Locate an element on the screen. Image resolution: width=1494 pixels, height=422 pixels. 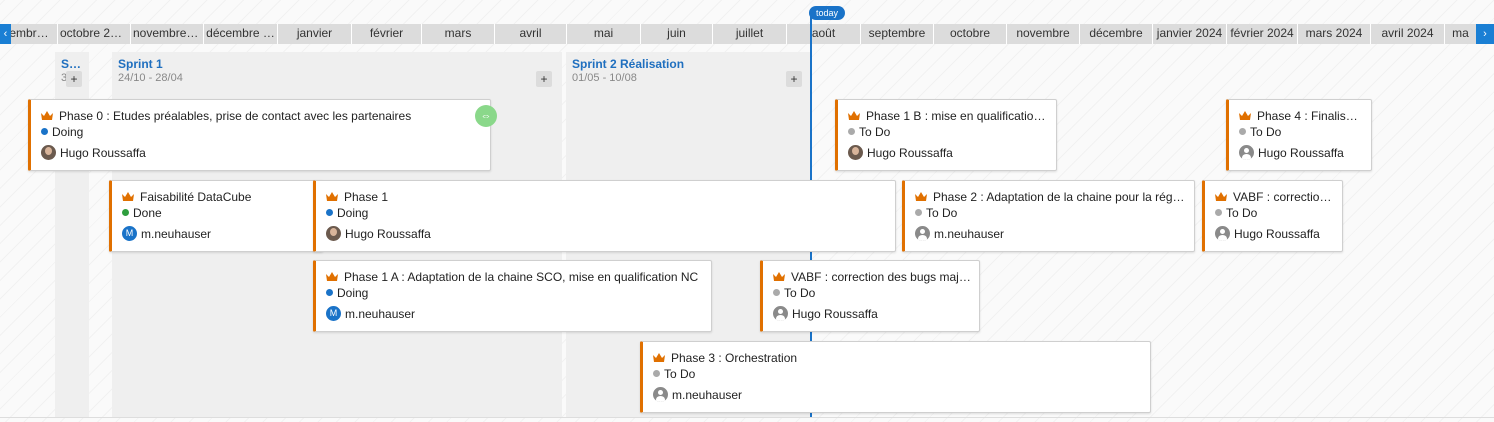
assignee-name: m.neuhauser is located at coordinates (380, 313).